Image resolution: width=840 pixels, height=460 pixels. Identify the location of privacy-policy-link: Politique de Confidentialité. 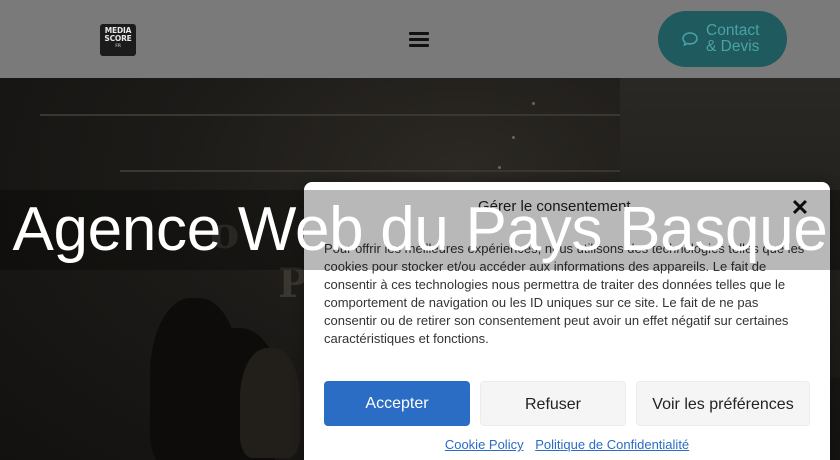
(612, 444).